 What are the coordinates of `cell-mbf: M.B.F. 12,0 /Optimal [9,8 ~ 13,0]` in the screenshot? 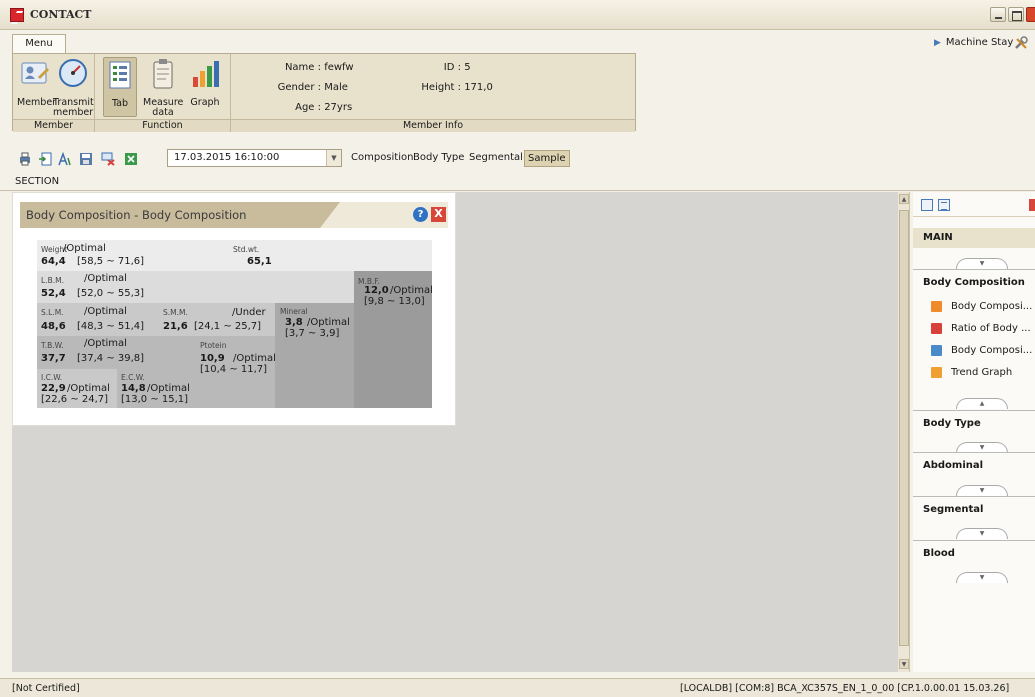 It's located at (393, 339).